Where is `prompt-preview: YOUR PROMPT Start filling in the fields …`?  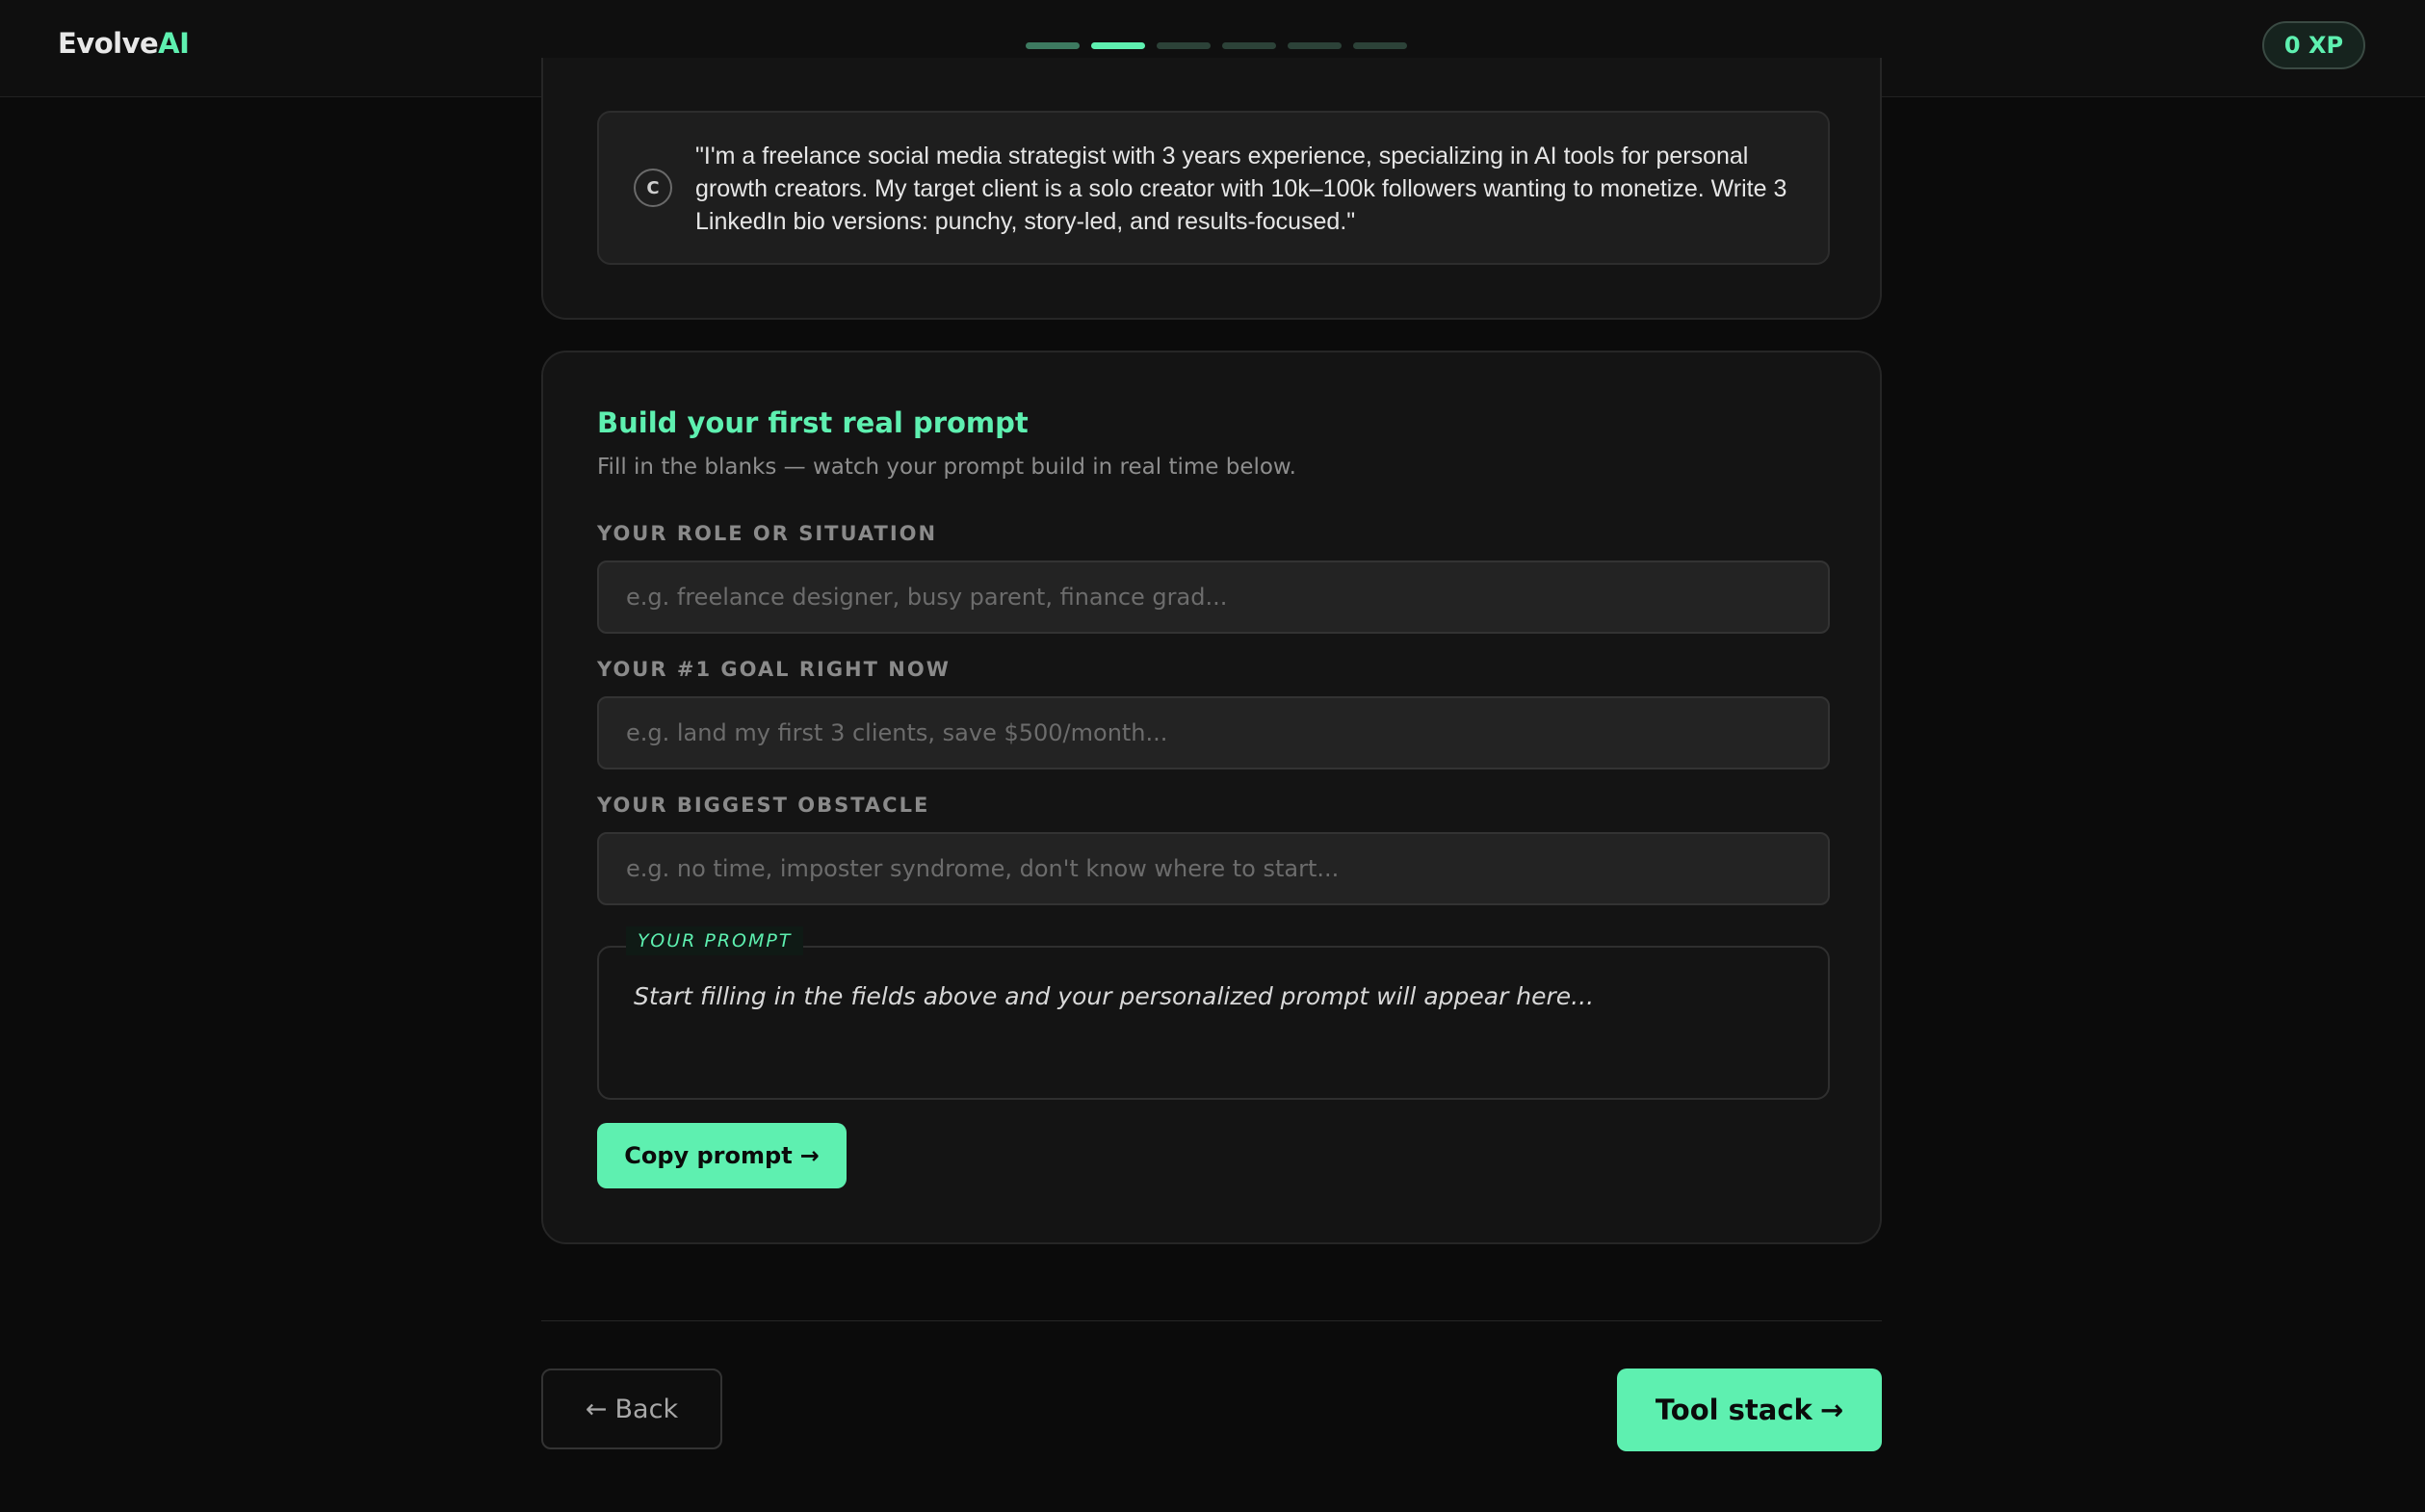
prompt-preview: YOUR PROMPT Start filling in the fields … is located at coordinates (1213, 1013).